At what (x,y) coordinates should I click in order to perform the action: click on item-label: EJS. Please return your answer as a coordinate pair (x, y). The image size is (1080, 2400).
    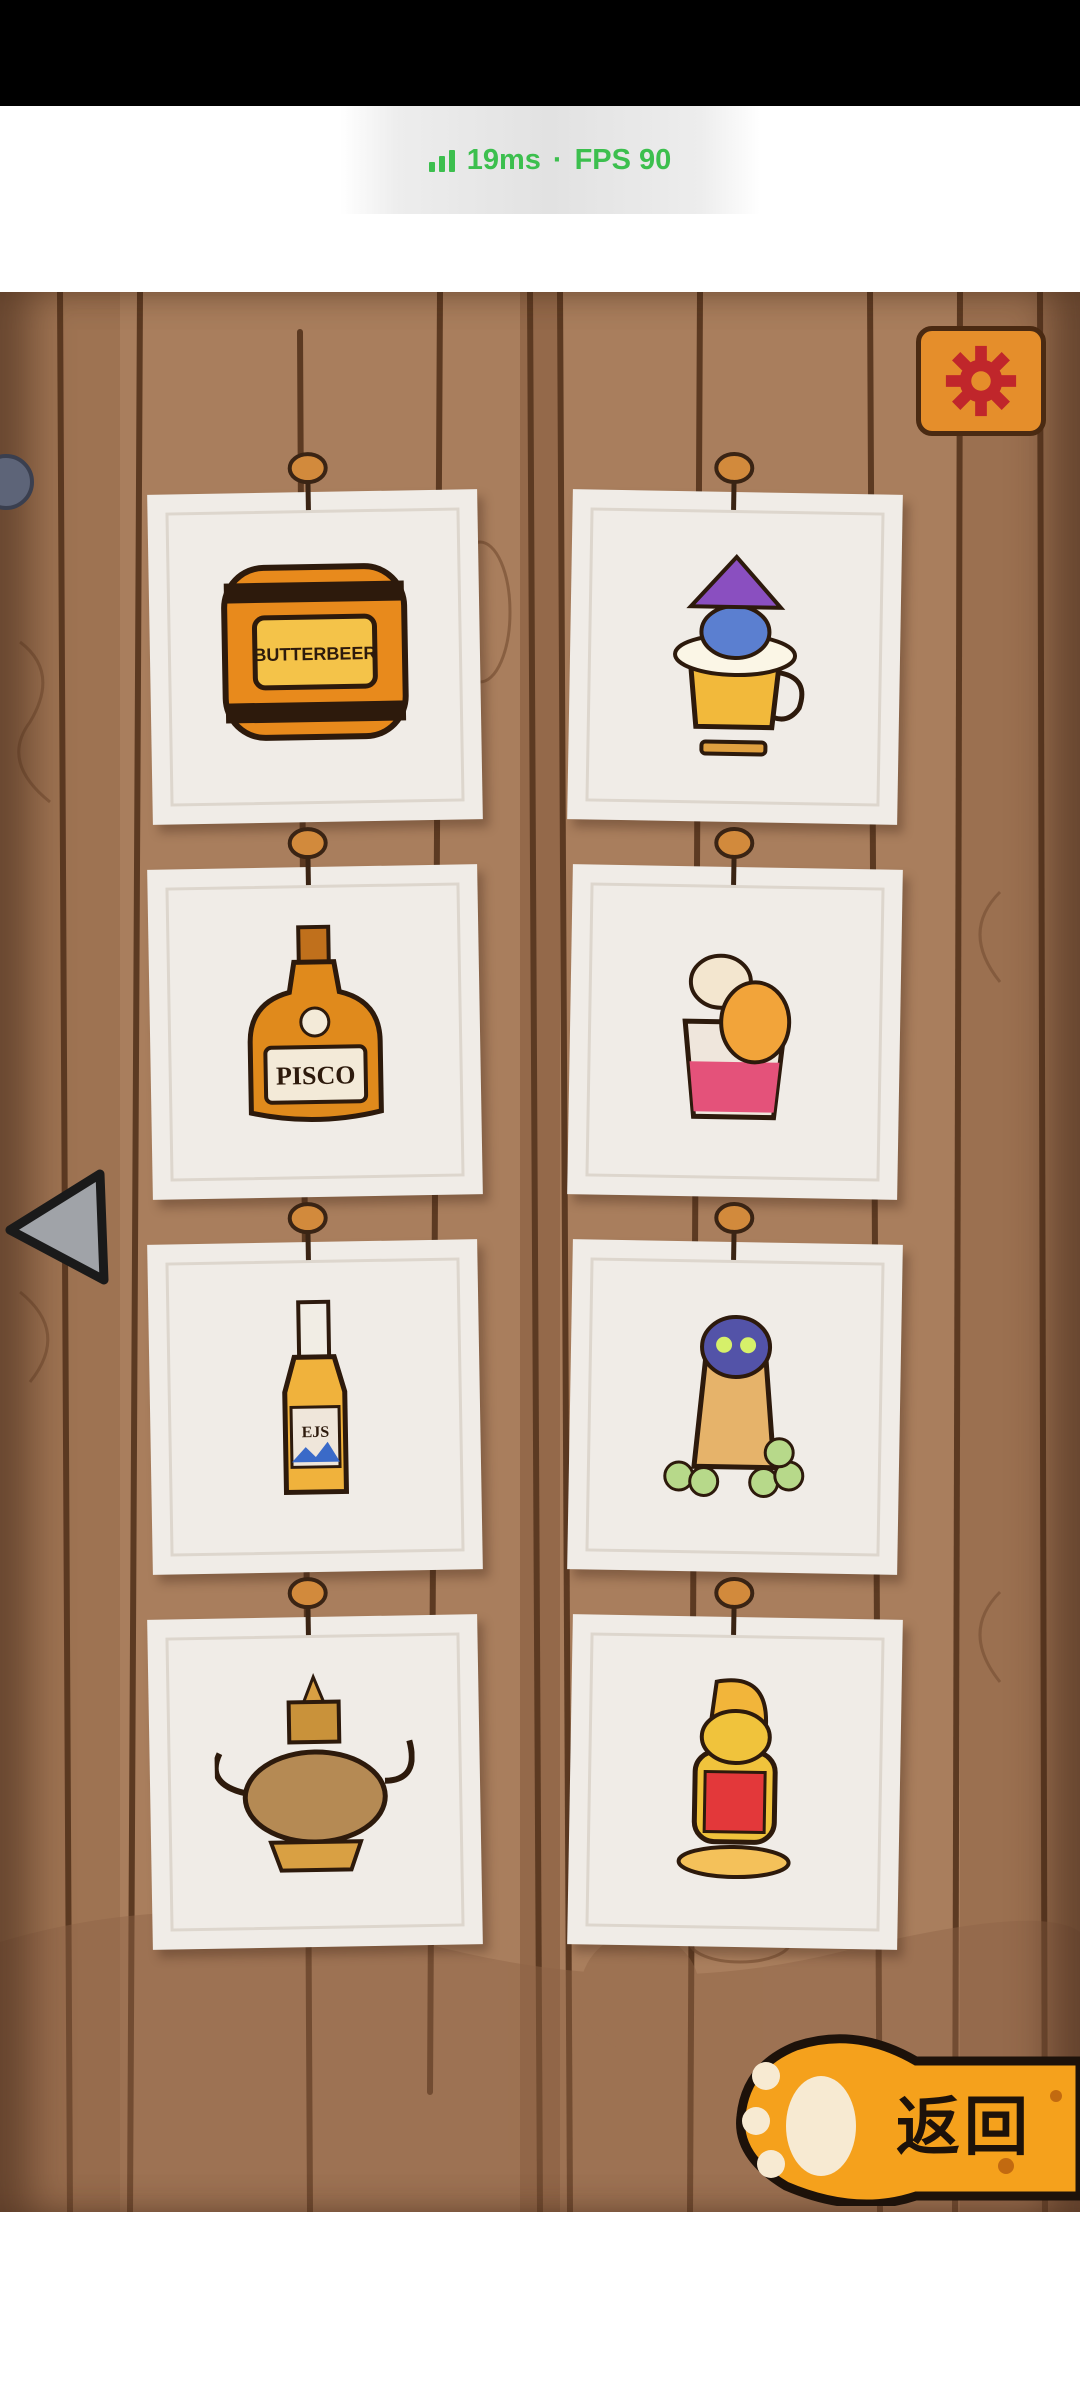
    Looking at the image, I should click on (316, 1432).